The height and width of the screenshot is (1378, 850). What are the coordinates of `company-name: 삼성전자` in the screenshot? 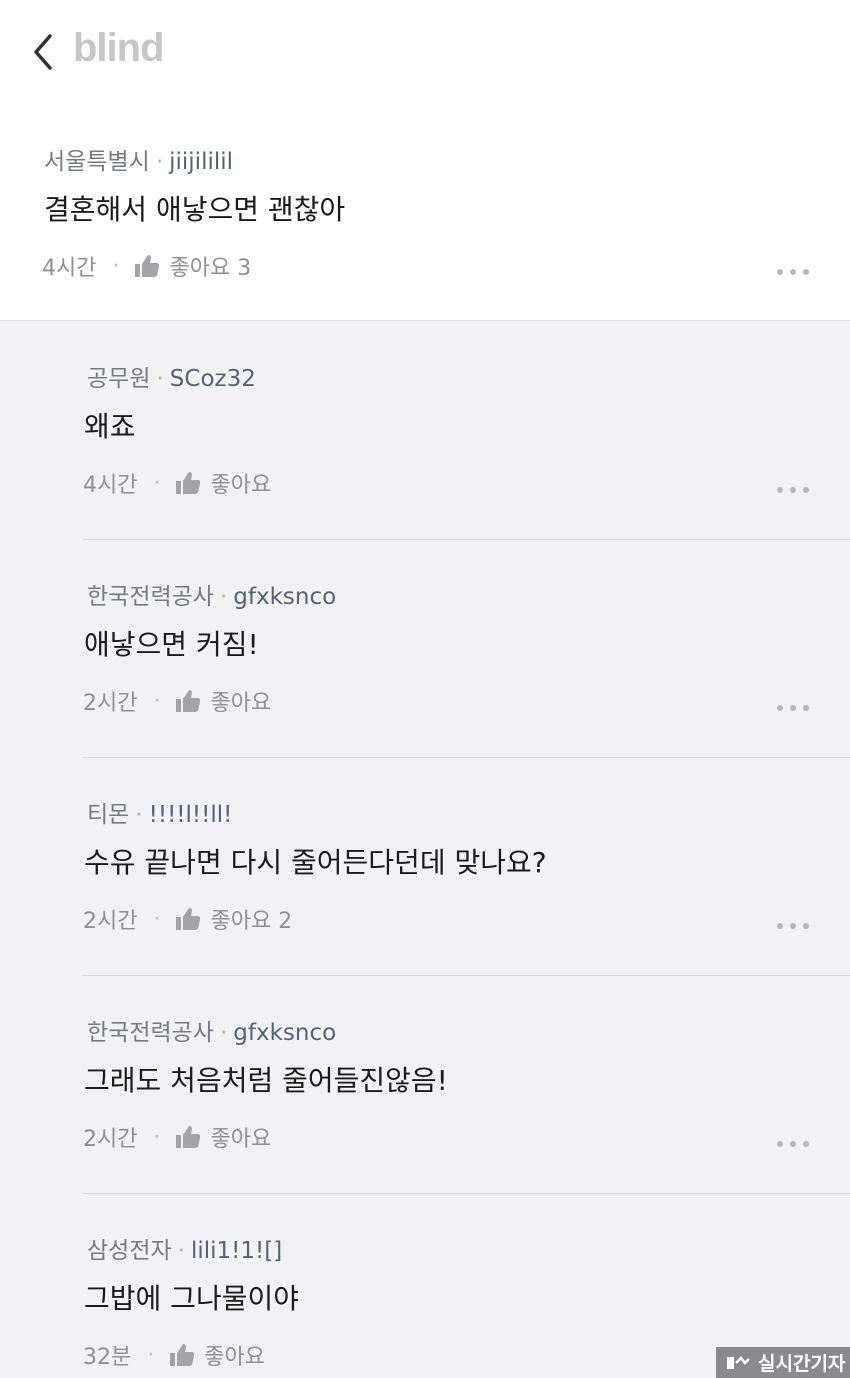 It's located at (129, 1251).